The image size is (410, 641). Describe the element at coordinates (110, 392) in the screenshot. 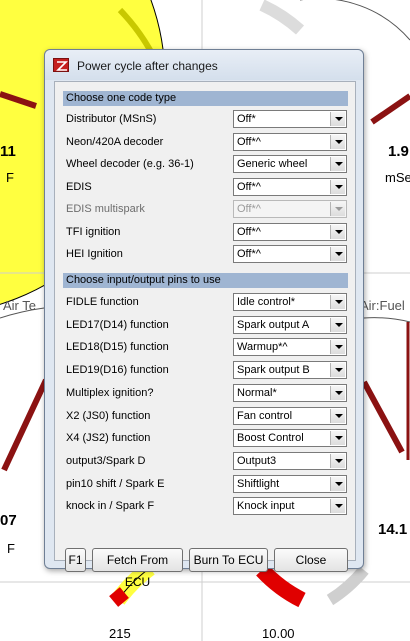

I see `field-label: Multiplex ignition?` at that location.